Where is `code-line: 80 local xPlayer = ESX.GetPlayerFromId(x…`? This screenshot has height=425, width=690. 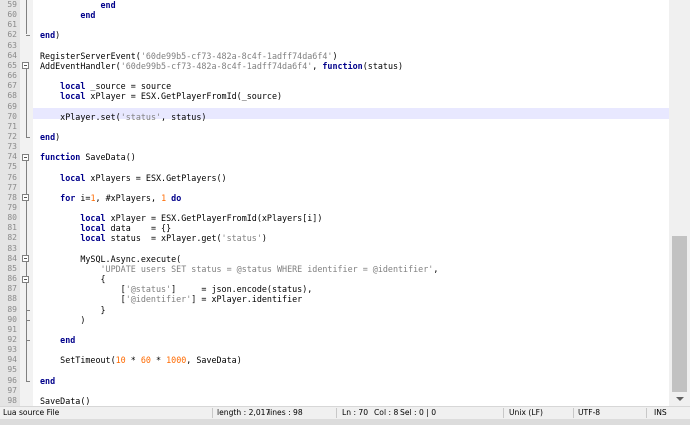 code-line: 80 local xPlayer = ESX.GetPlayerFromId(x… is located at coordinates (164, 218).